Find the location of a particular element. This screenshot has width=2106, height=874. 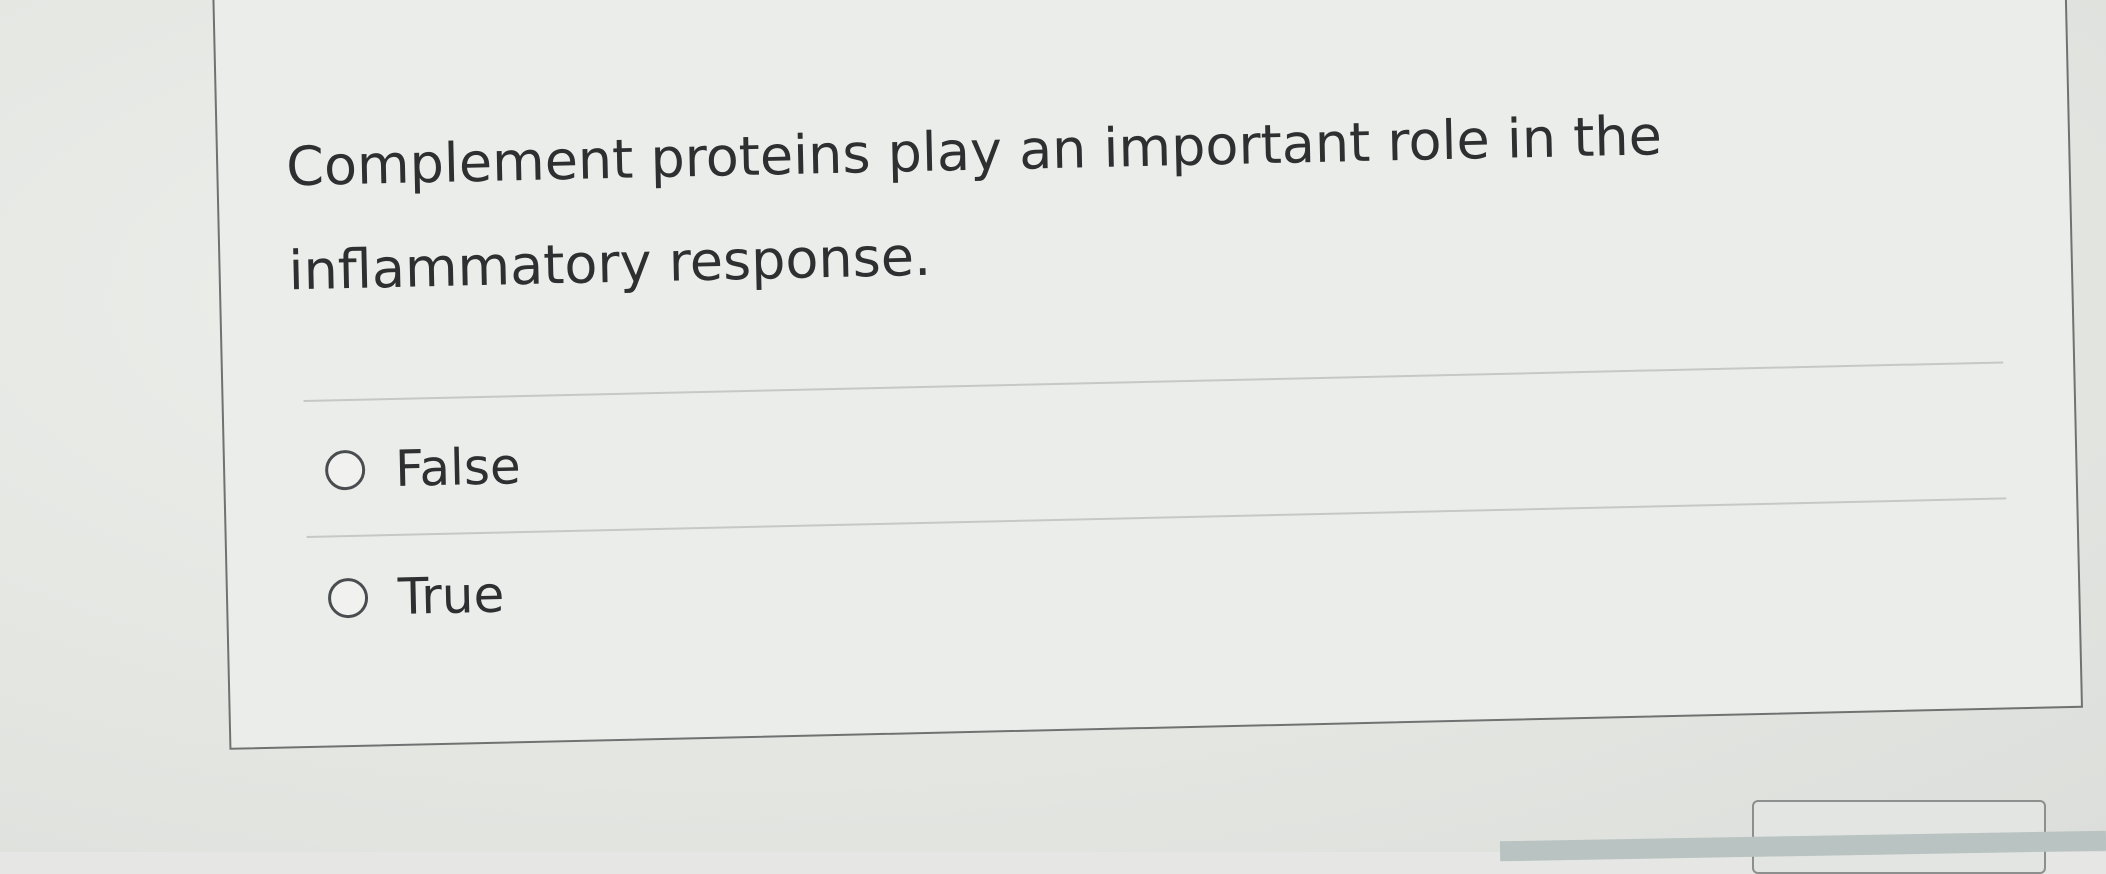

radio-button-false is located at coordinates (345, 470).